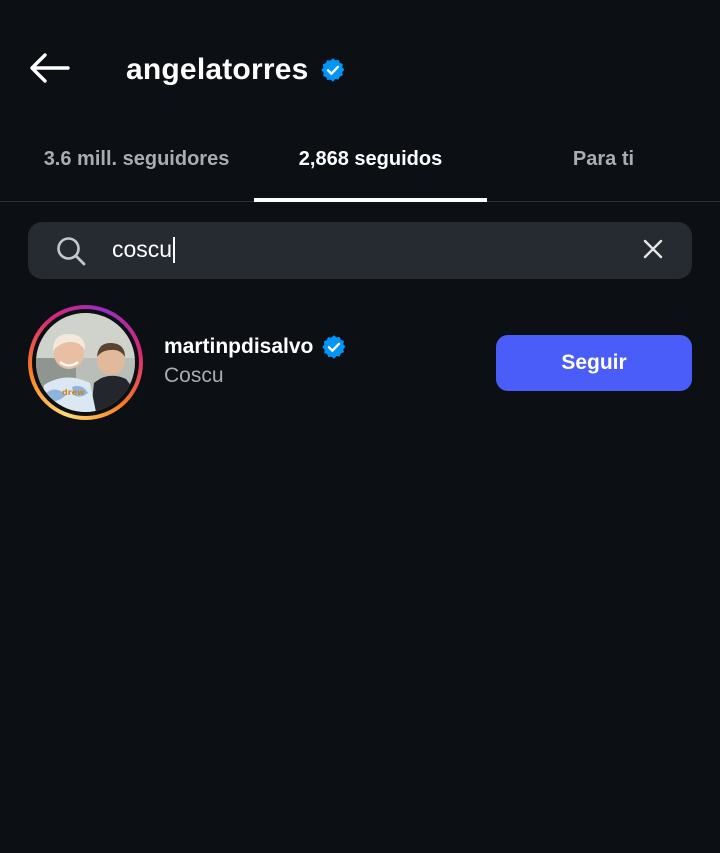  What do you see at coordinates (360, 250) in the screenshot?
I see `search-input: coscu` at bounding box center [360, 250].